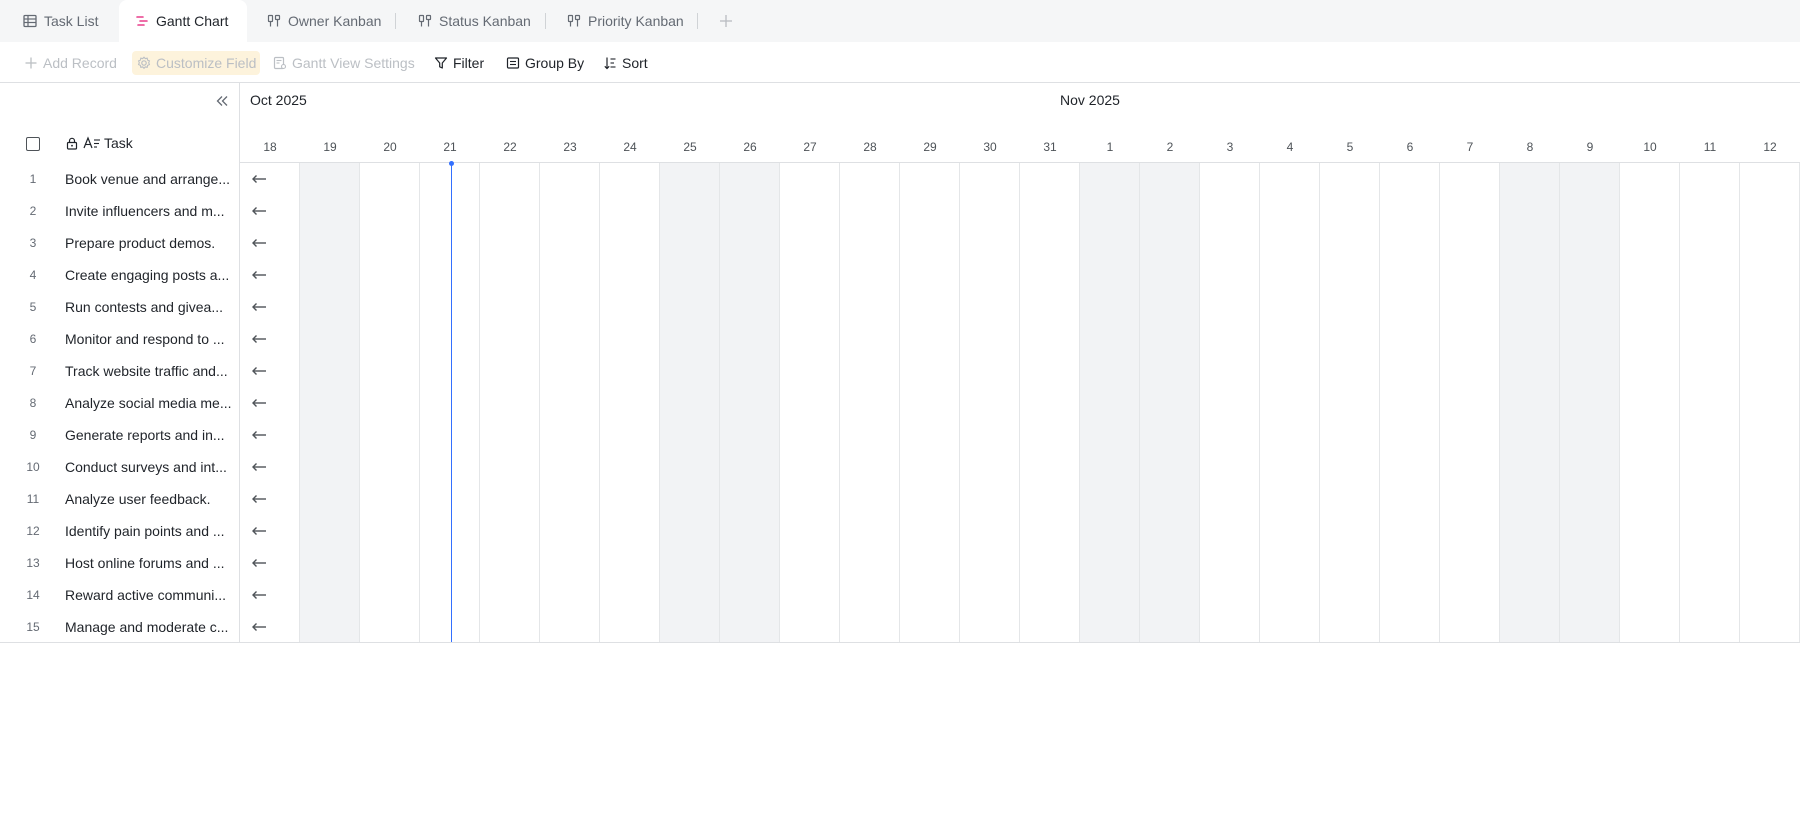 Image resolution: width=1800 pixels, height=832 pixels. What do you see at coordinates (222, 101) in the screenshot?
I see `collapse-grid-button` at bounding box center [222, 101].